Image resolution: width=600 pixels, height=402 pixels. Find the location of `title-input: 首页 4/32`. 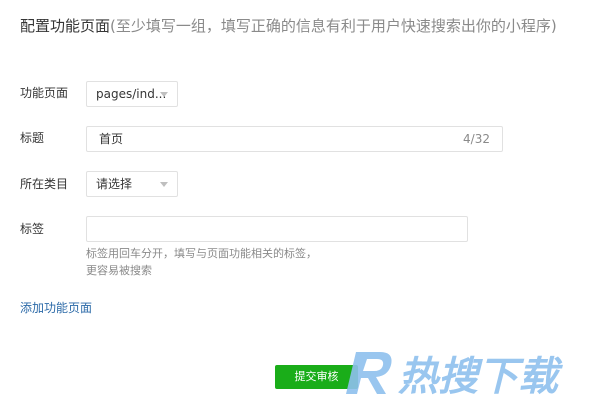

title-input: 首页 4/32 is located at coordinates (294, 139).